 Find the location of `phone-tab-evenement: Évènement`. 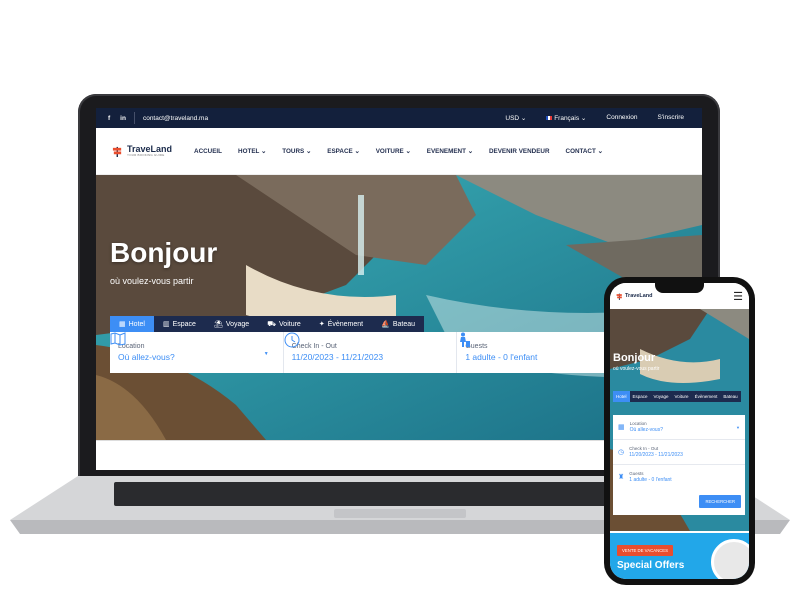

phone-tab-evenement: Évènement is located at coordinates (706, 396).